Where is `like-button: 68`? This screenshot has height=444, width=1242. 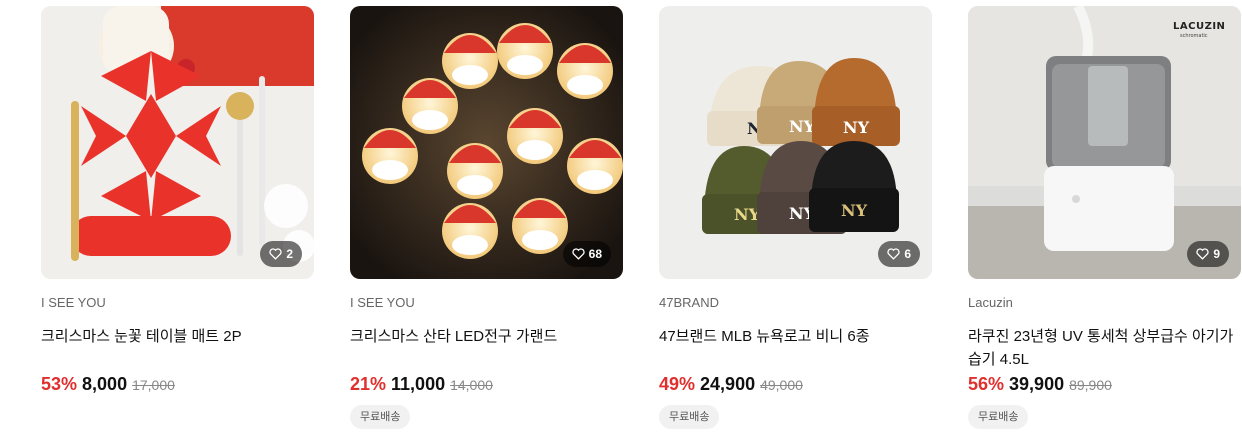 like-button: 68 is located at coordinates (586, 254).